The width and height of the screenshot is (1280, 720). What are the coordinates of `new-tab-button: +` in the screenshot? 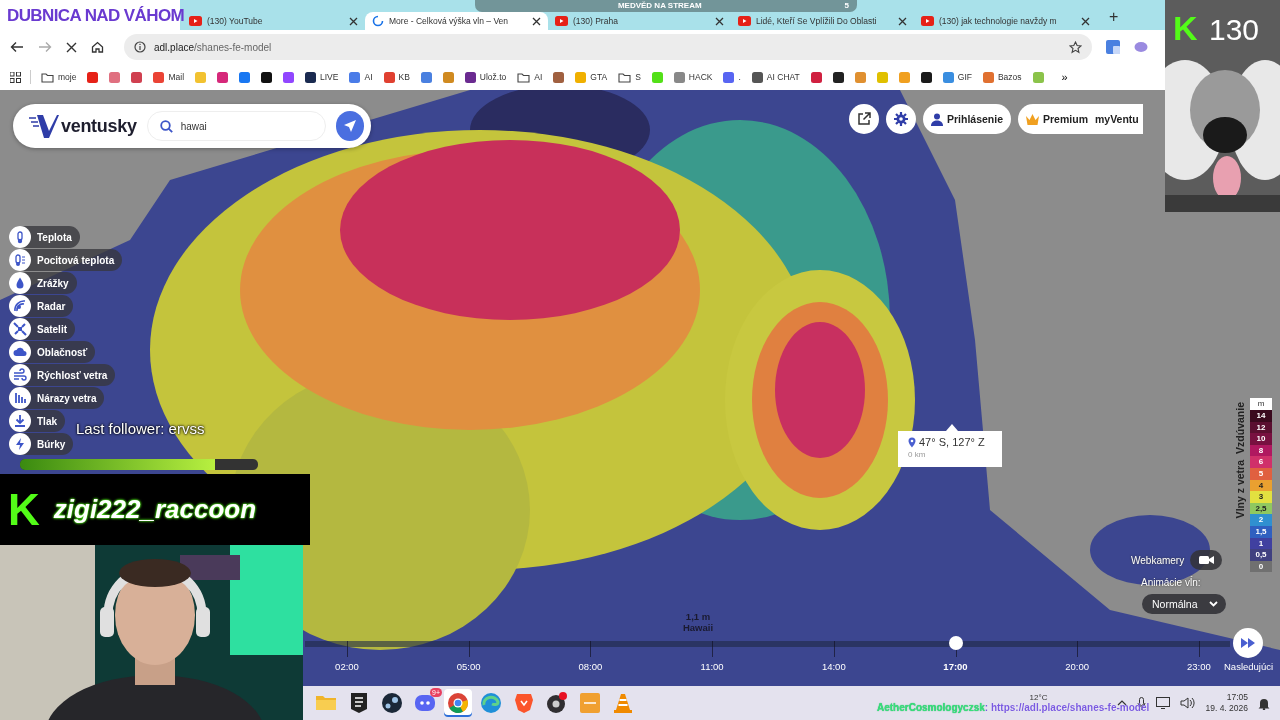 It's located at (1114, 17).